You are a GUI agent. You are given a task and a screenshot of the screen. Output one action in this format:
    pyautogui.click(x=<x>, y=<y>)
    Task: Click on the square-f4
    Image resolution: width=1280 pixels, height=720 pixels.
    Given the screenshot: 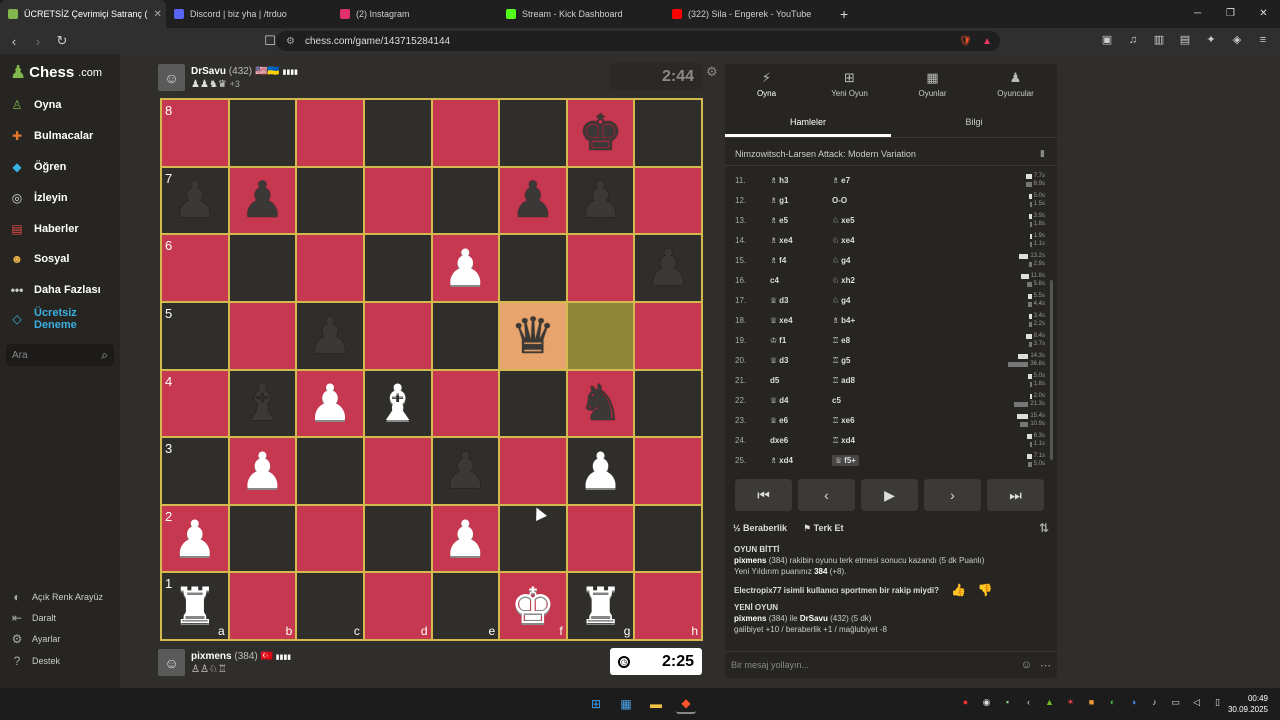 What is the action you would take?
    pyautogui.click(x=533, y=403)
    